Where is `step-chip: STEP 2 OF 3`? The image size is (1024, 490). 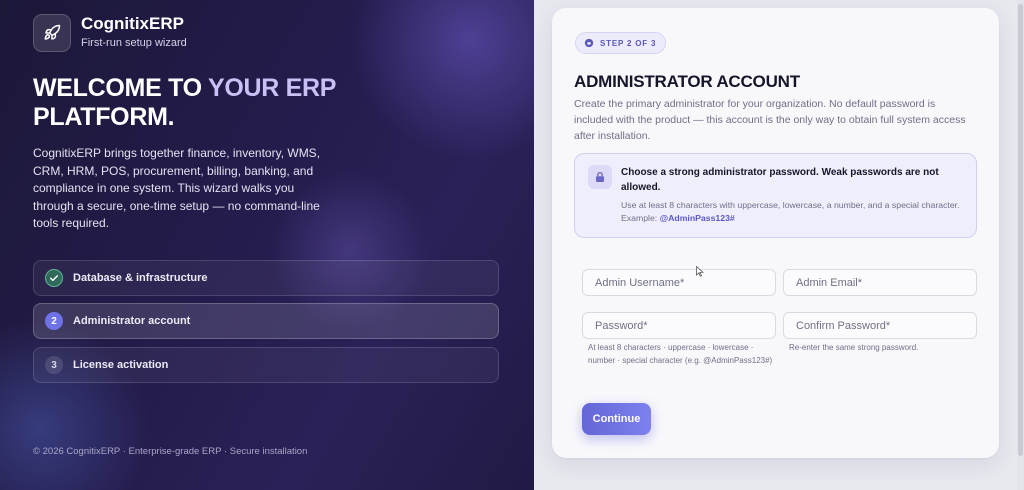 step-chip: STEP 2 OF 3 is located at coordinates (621, 43).